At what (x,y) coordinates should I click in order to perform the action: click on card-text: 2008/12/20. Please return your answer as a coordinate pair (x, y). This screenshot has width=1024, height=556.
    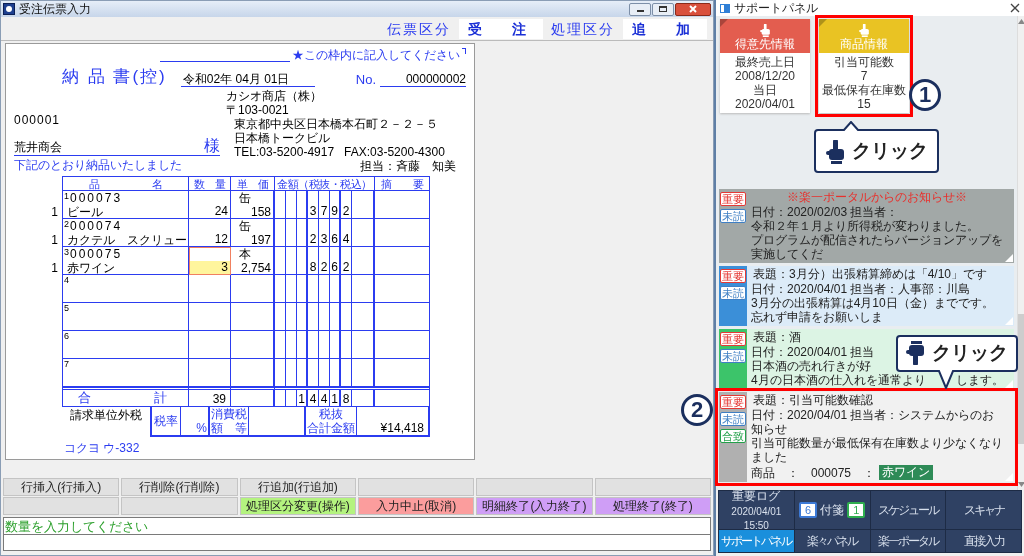
    Looking at the image, I should click on (765, 76).